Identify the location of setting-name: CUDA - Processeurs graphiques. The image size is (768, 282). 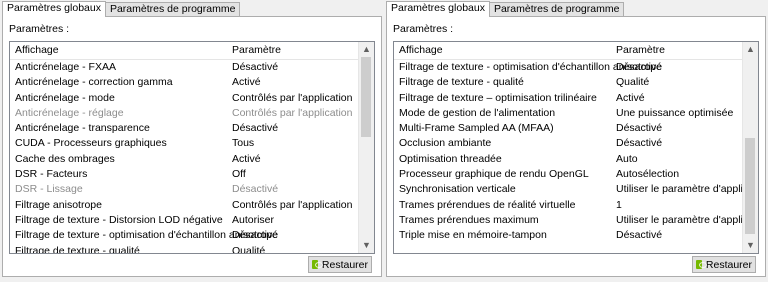
(91, 143).